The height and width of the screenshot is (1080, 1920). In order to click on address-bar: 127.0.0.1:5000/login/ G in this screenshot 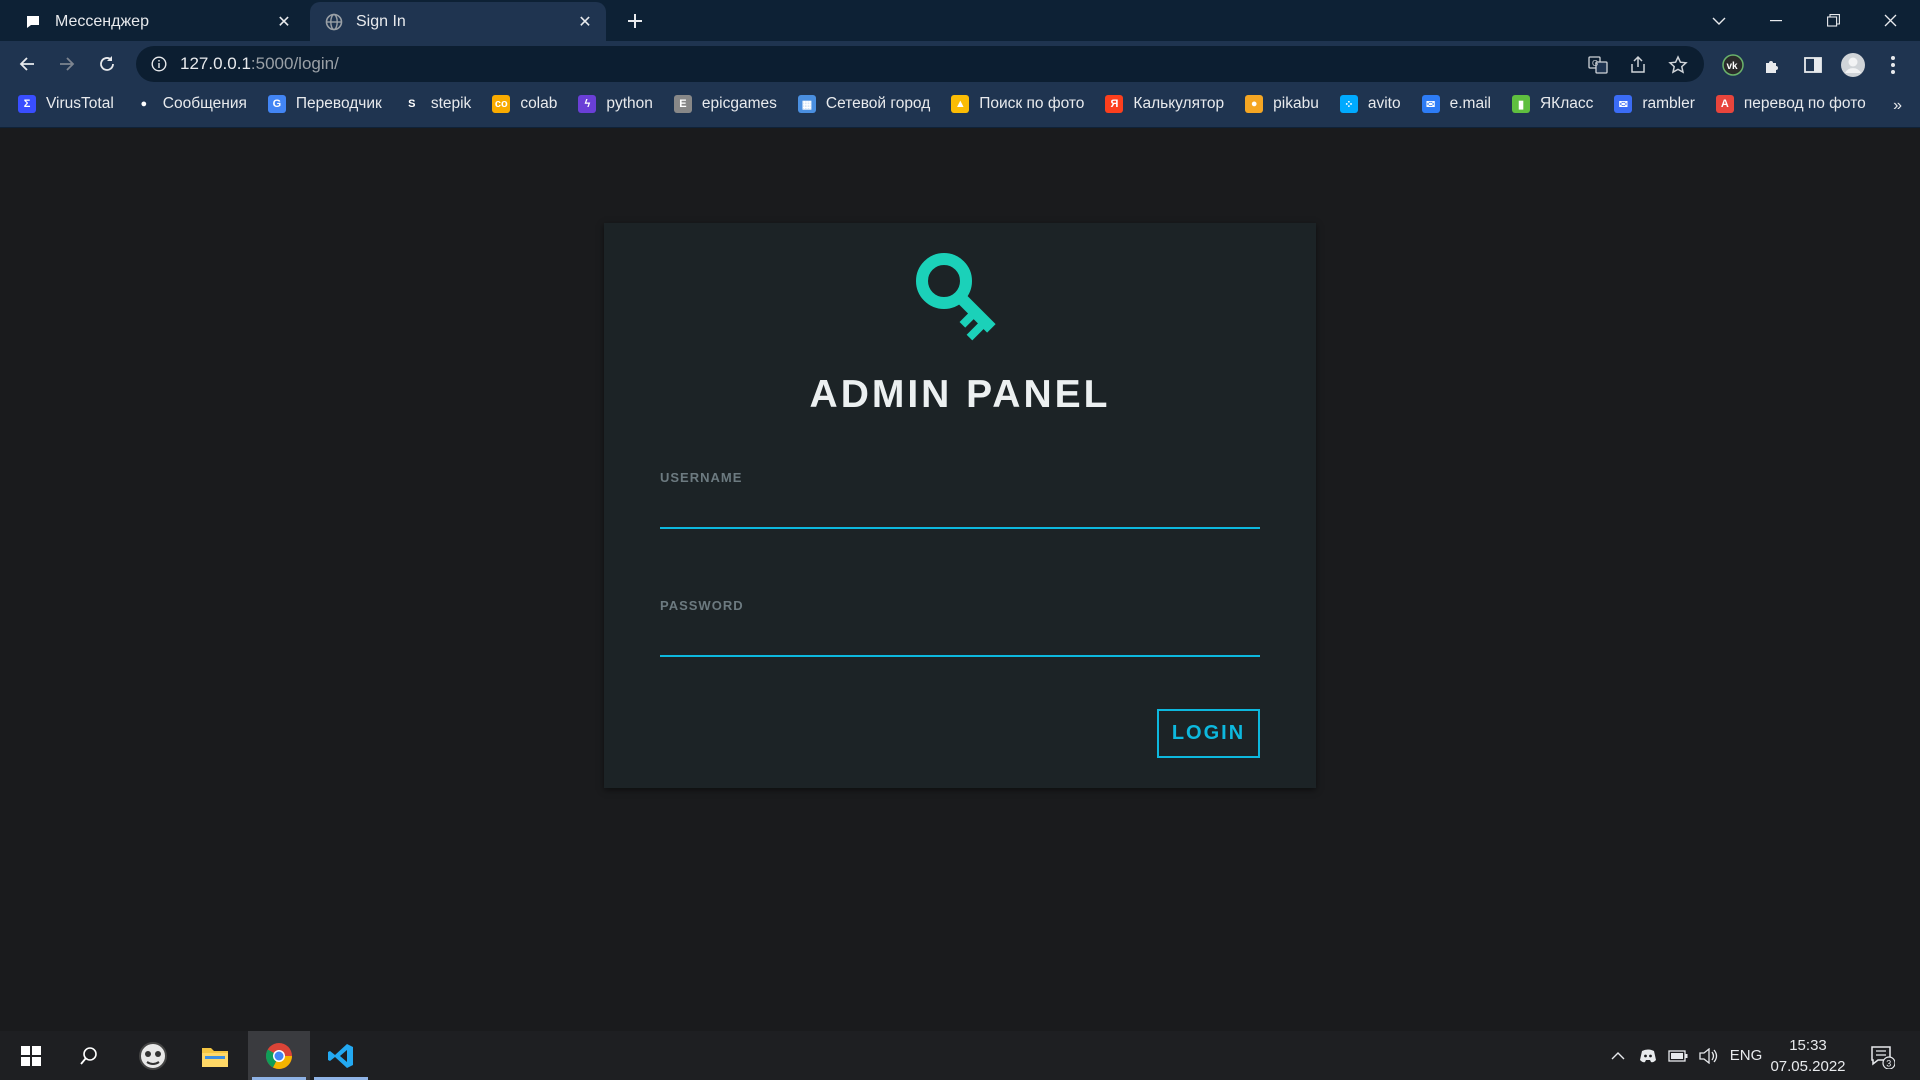, I will do `click(920, 64)`.